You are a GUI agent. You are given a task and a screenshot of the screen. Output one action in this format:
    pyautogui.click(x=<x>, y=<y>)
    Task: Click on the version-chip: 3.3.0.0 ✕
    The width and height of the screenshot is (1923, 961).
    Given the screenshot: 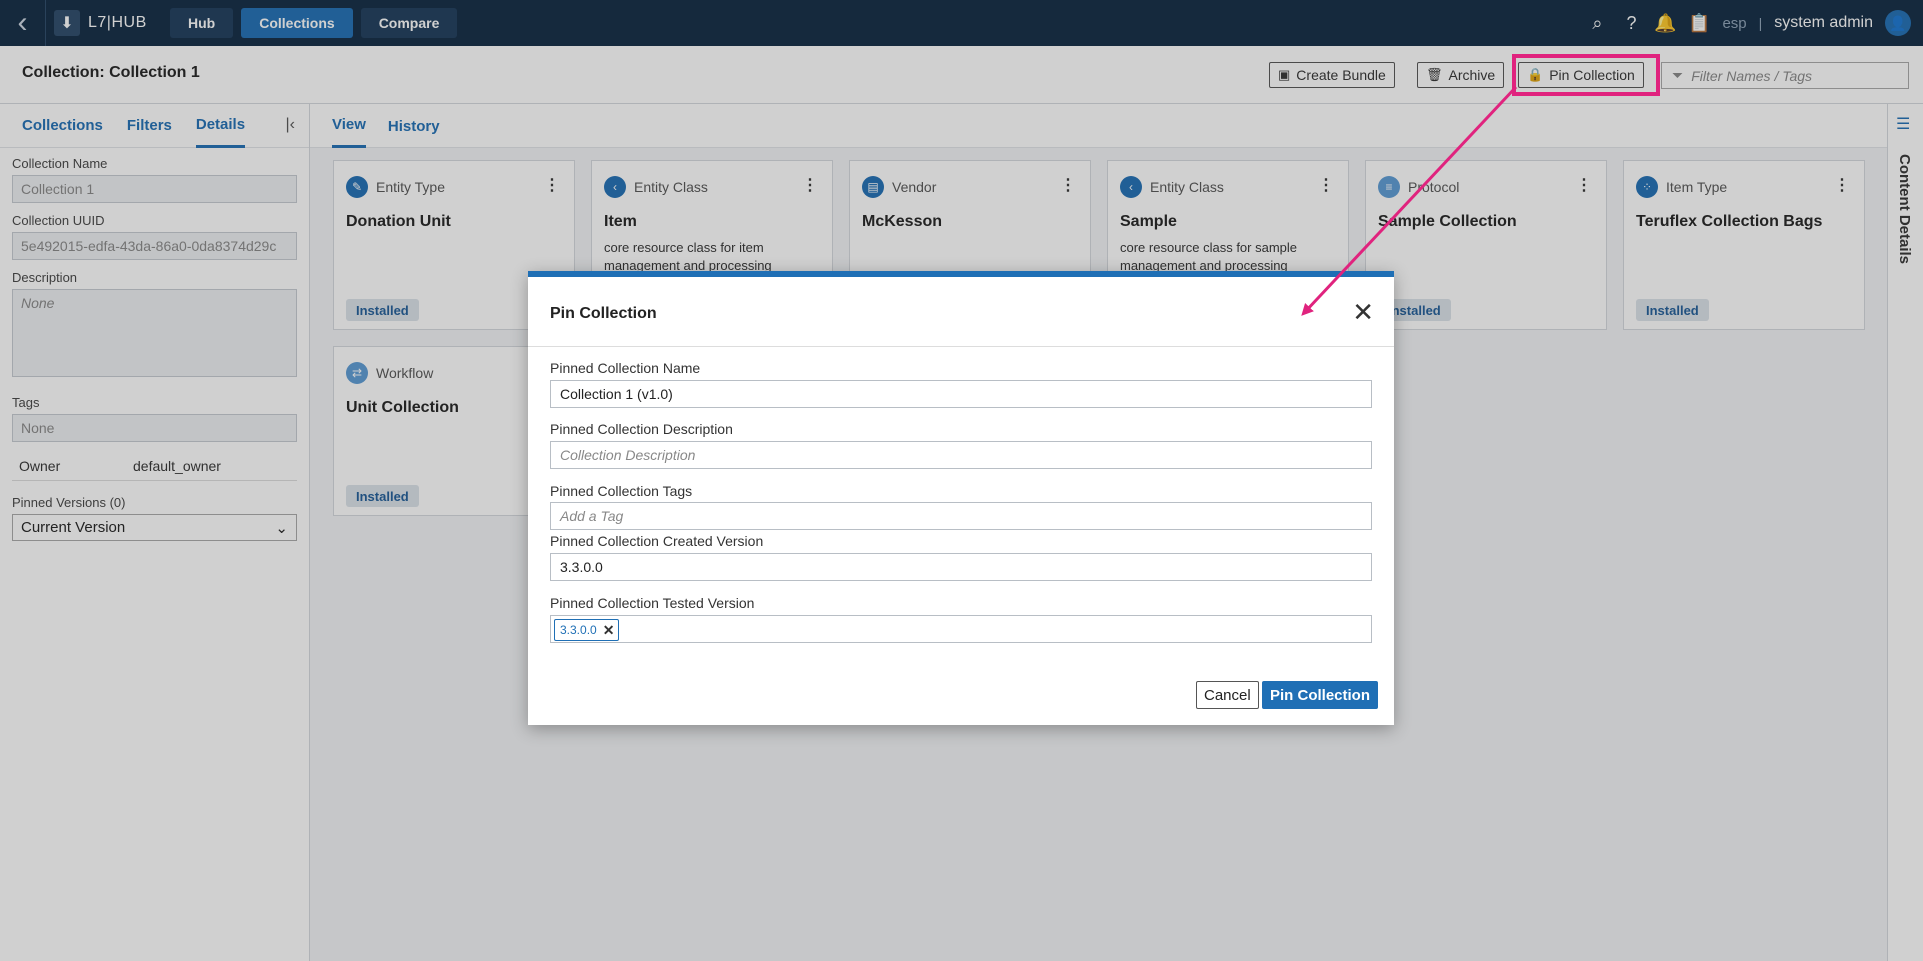 What is the action you would take?
    pyautogui.click(x=587, y=630)
    